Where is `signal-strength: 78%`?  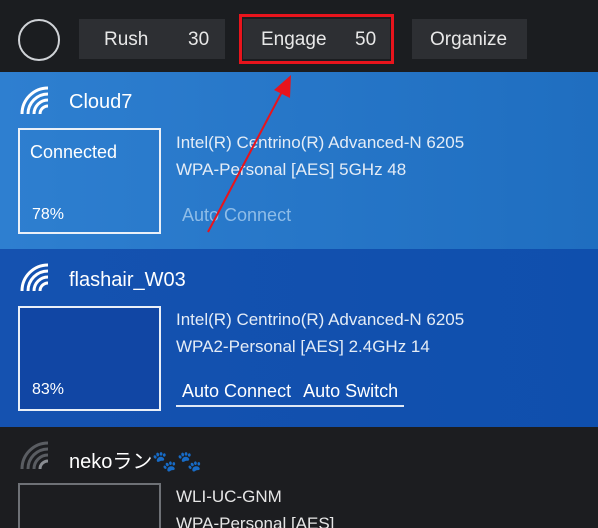
signal-strength: 78% is located at coordinates (48, 214).